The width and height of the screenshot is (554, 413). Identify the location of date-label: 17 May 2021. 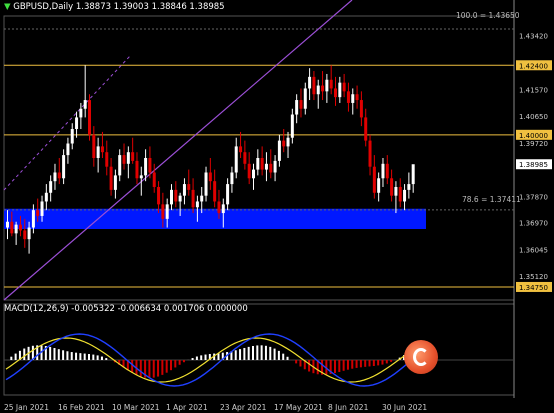
(298, 407).